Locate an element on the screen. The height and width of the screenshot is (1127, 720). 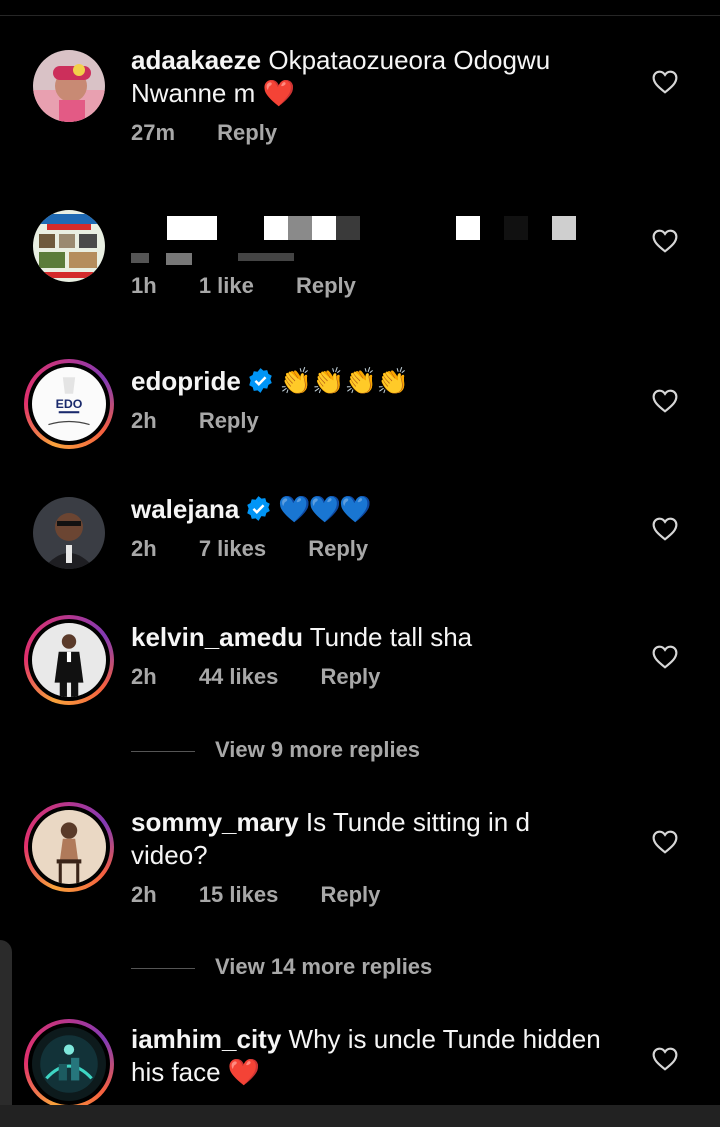
comment-meta: 2h 44 likes Reply is located at coordinates (385, 677).